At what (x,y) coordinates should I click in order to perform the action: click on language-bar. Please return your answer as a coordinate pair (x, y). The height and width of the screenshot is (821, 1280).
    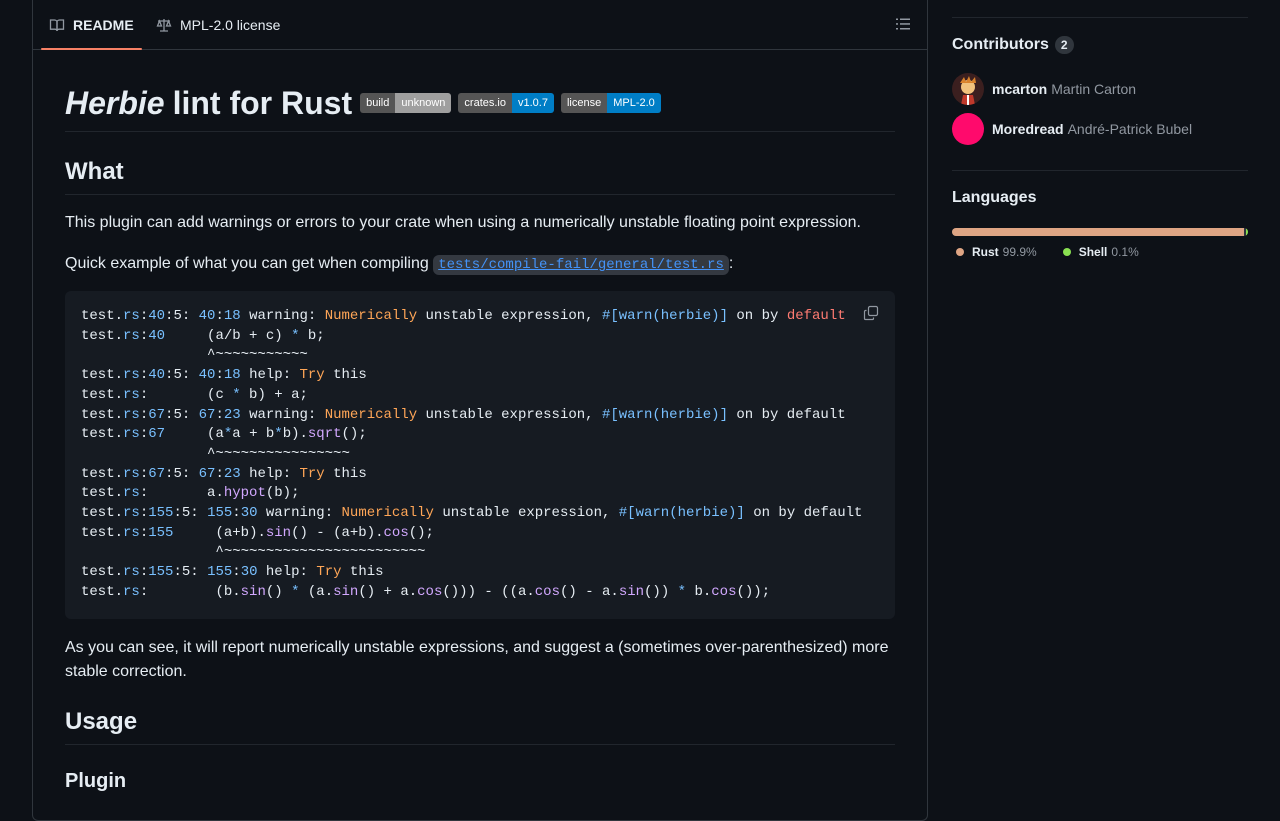
    Looking at the image, I should click on (1100, 232).